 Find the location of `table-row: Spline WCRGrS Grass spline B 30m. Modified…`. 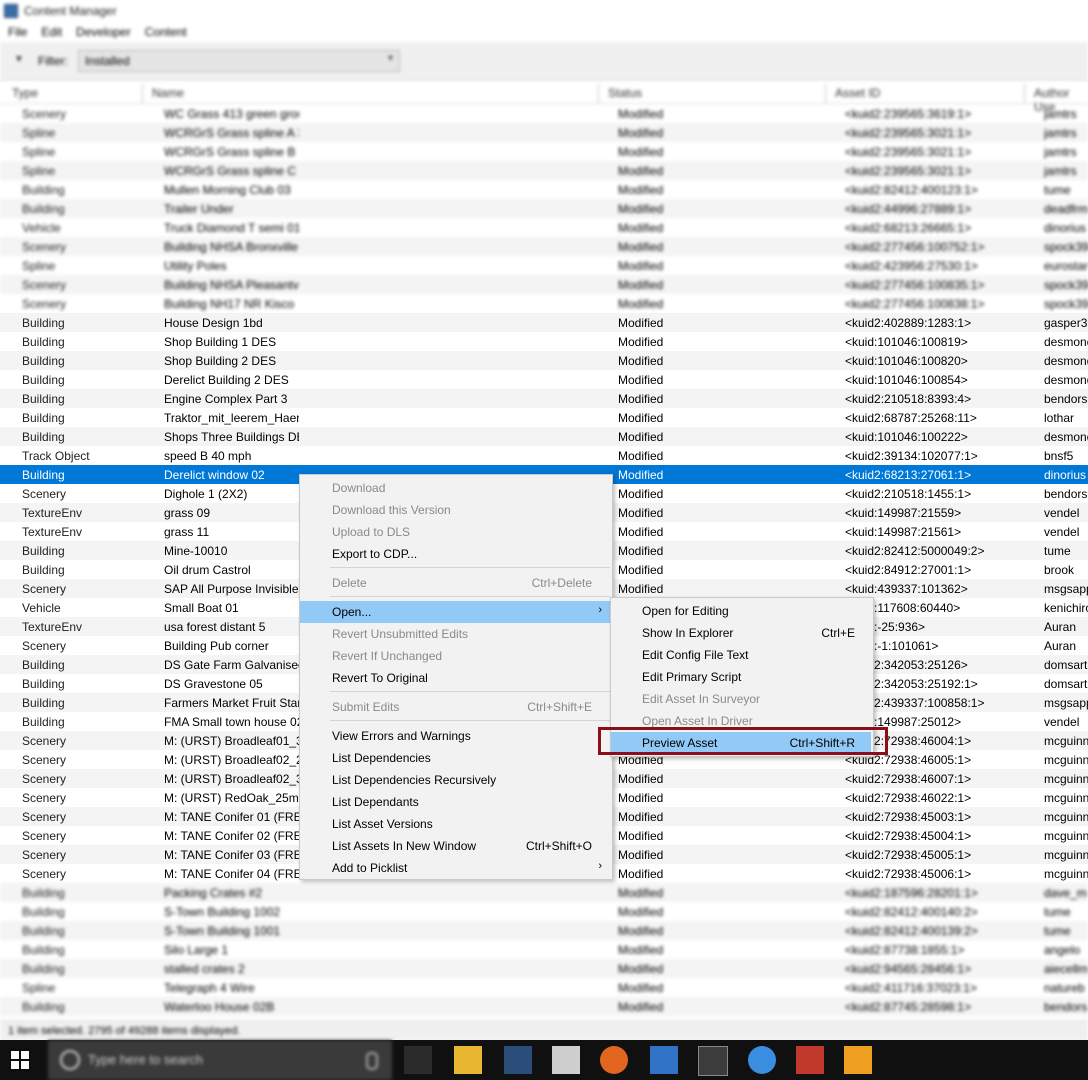

table-row: Spline WCRGrS Grass spline B 30m. Modified… is located at coordinates (544, 151).